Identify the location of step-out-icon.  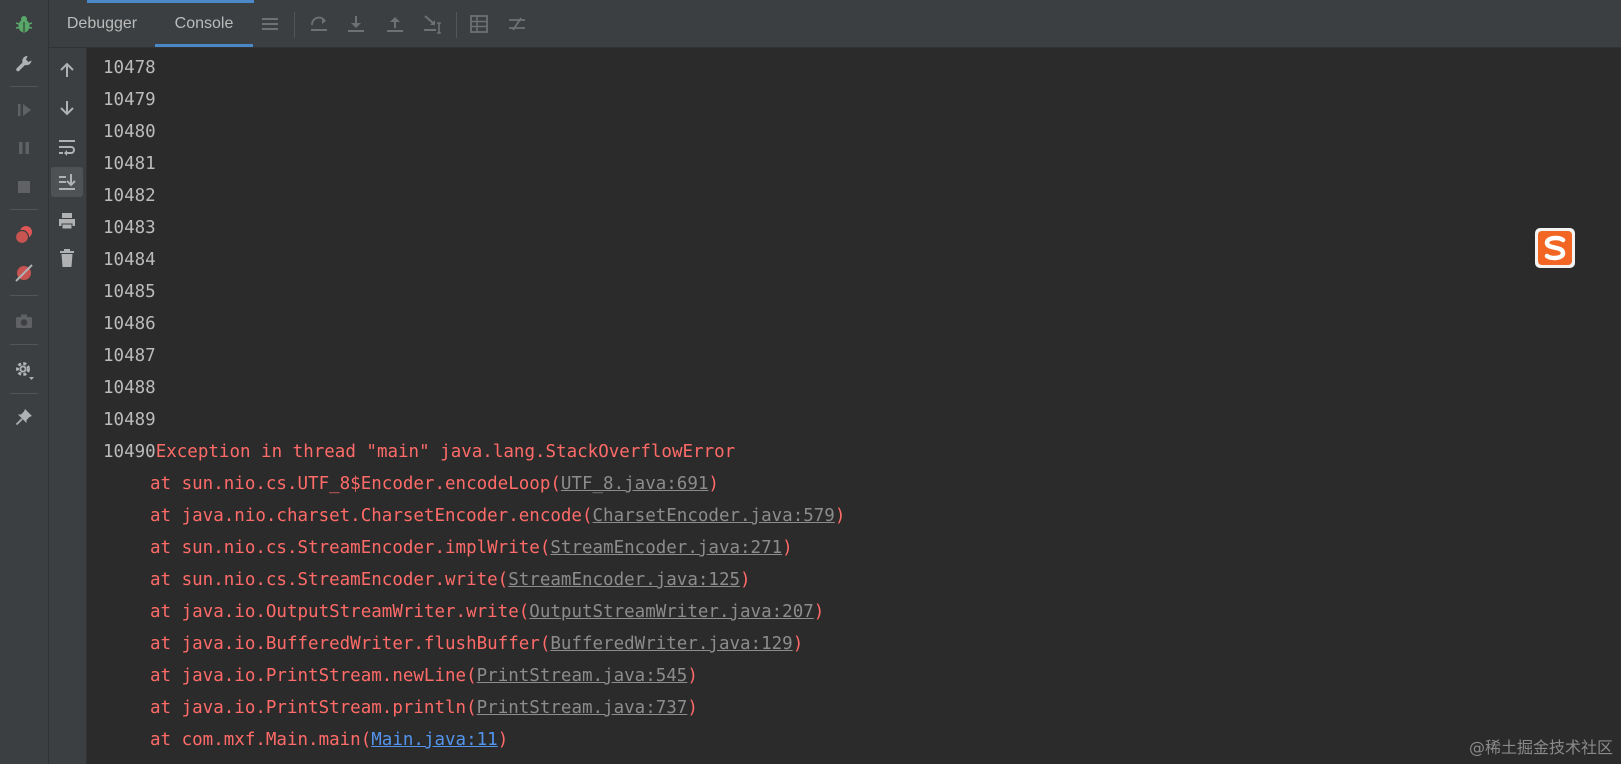
(395, 24).